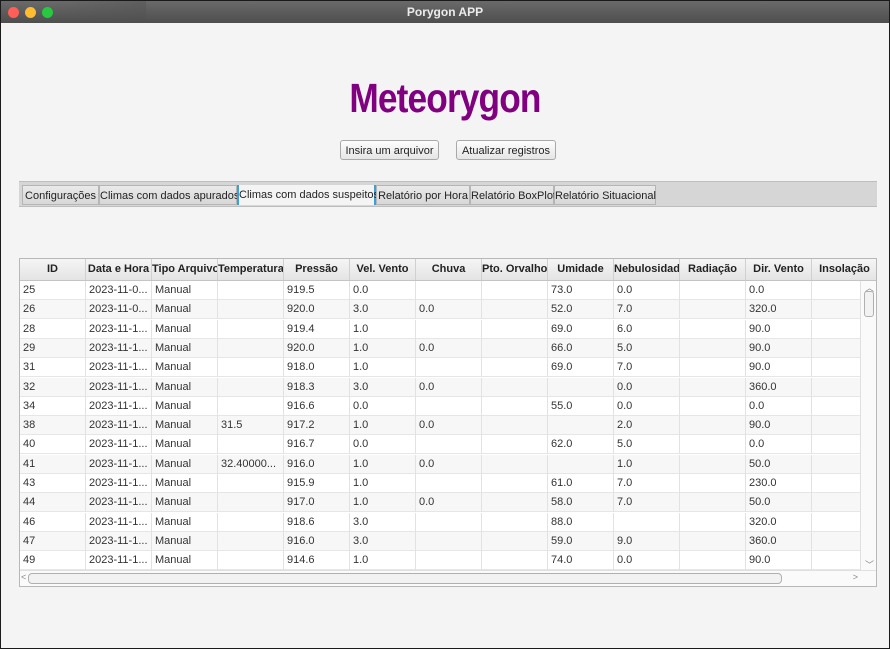  Describe the element at coordinates (441, 406) in the screenshot. I see `table-row: 34 2023-11-1... Manual 916.6 0.0 55.0 0.0 0.0` at that location.